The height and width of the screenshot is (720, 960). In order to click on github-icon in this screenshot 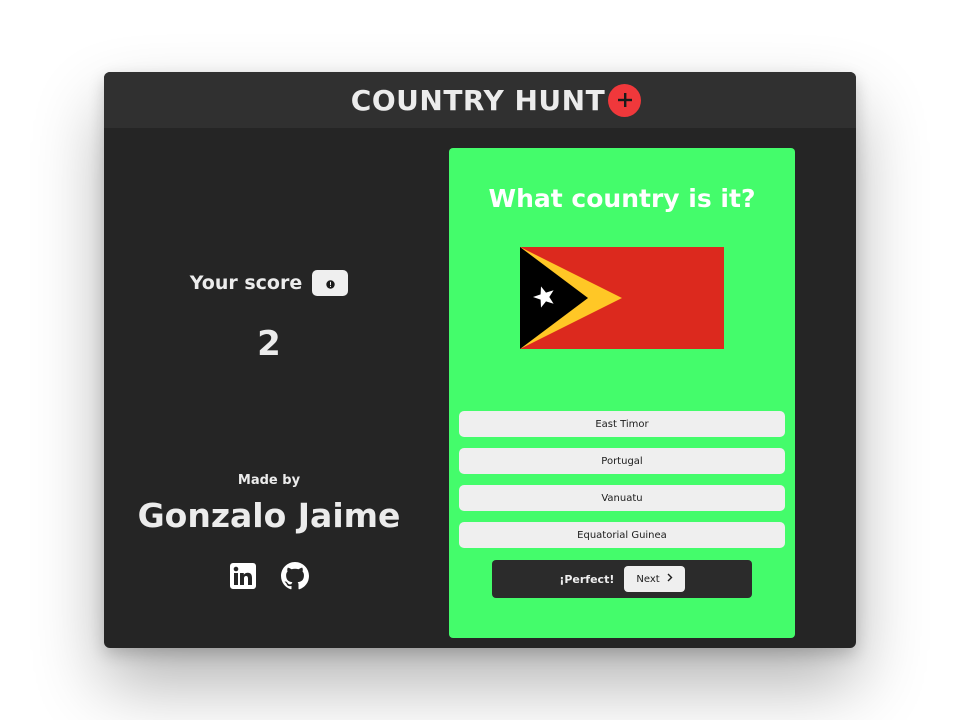, I will do `click(295, 576)`.